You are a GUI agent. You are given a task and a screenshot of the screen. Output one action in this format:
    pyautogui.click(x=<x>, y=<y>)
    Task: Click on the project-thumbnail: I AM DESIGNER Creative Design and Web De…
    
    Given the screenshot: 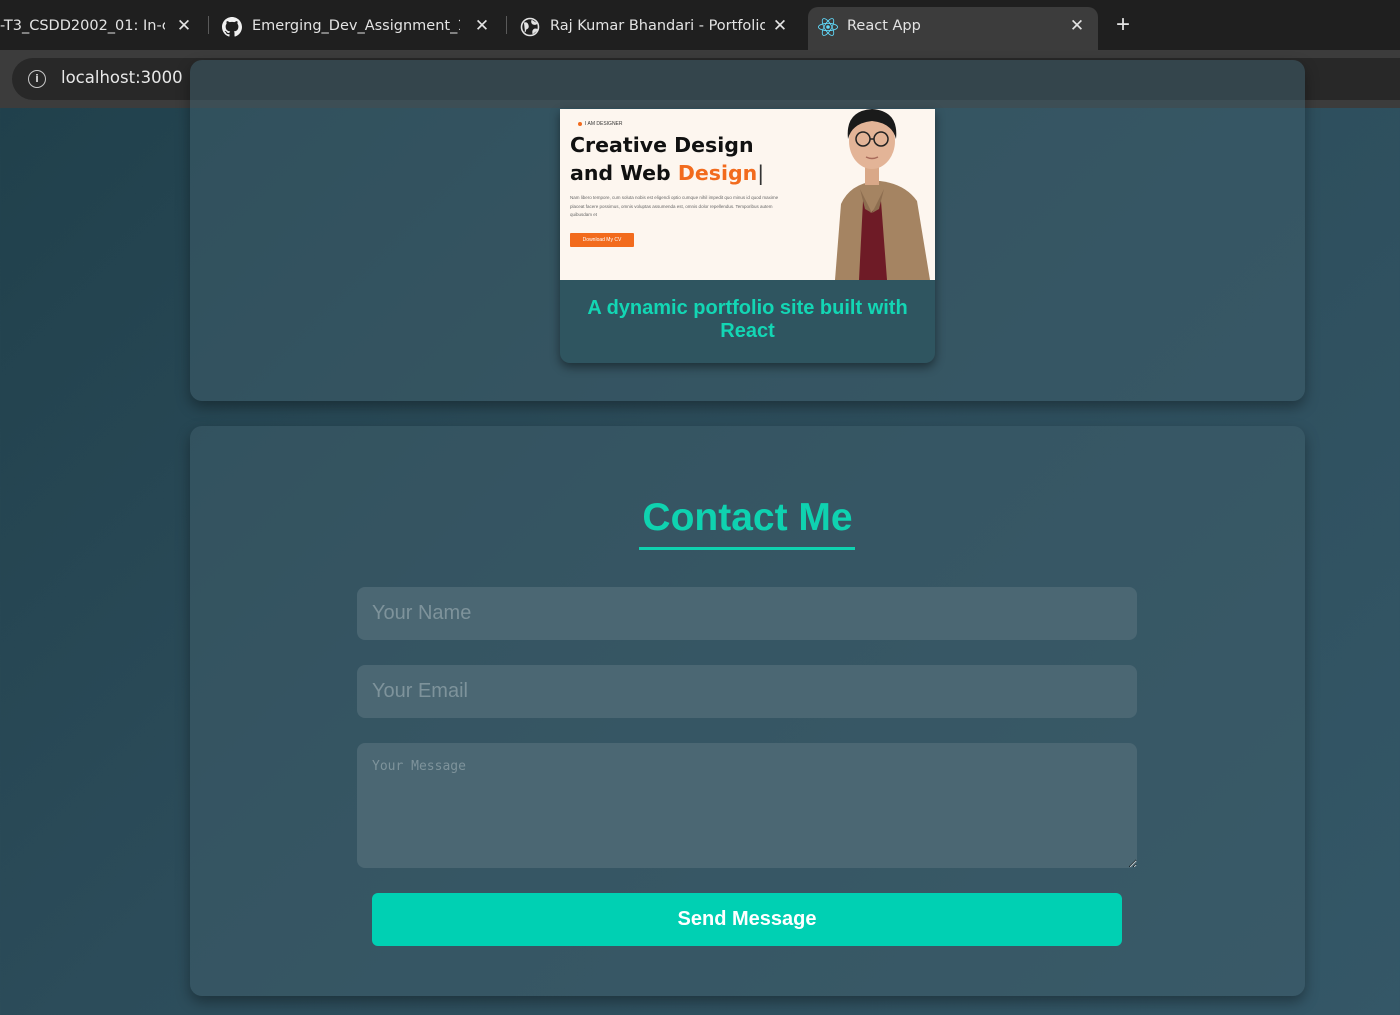 What is the action you would take?
    pyautogui.click(x=747, y=194)
    